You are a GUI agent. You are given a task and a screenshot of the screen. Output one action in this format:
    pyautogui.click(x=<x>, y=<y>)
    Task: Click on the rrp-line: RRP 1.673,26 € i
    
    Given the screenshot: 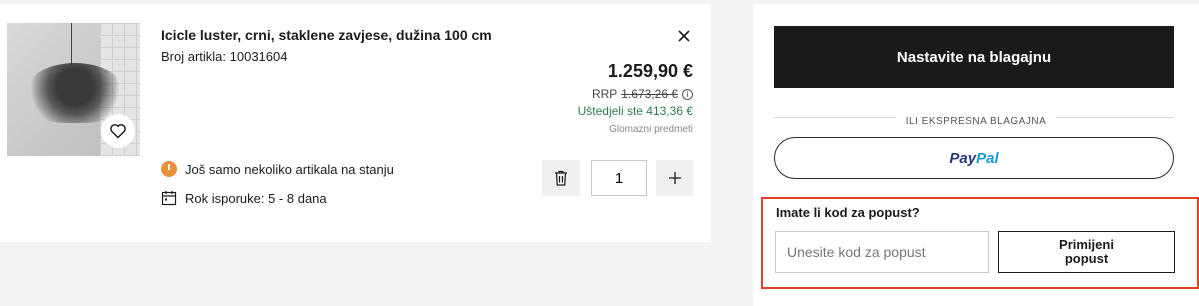 What is the action you would take?
    pyautogui.click(x=642, y=94)
    